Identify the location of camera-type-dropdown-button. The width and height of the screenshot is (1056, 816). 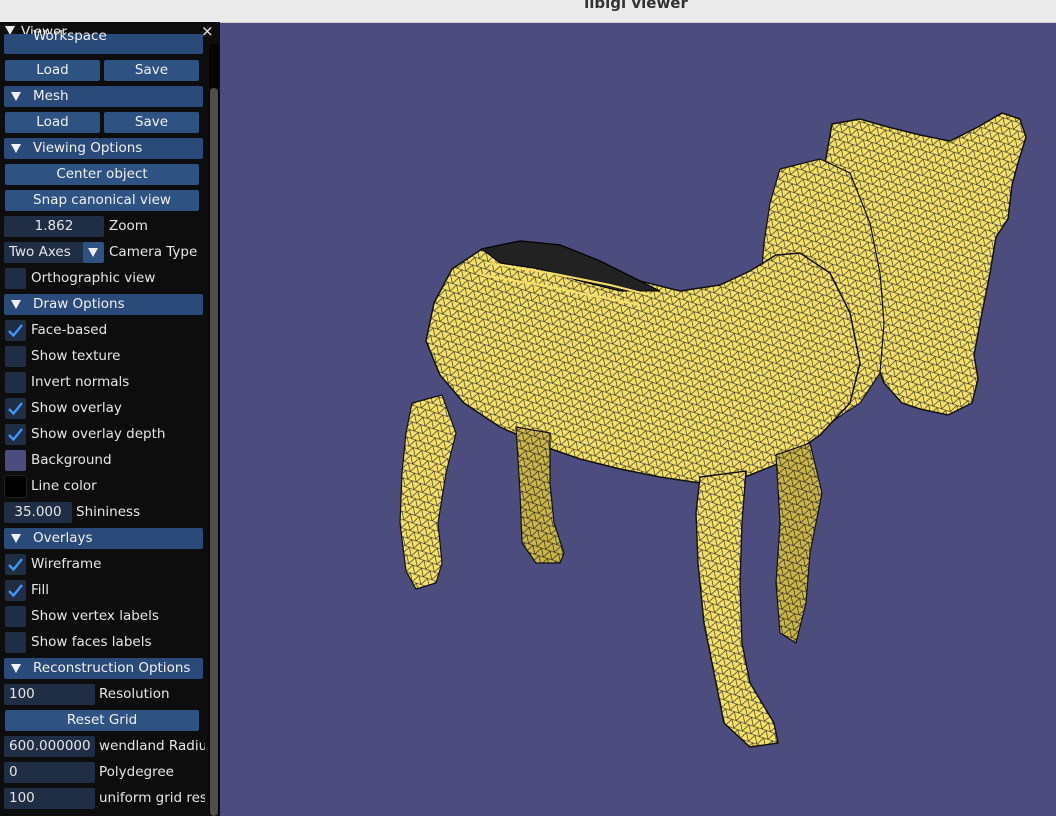
(93, 252).